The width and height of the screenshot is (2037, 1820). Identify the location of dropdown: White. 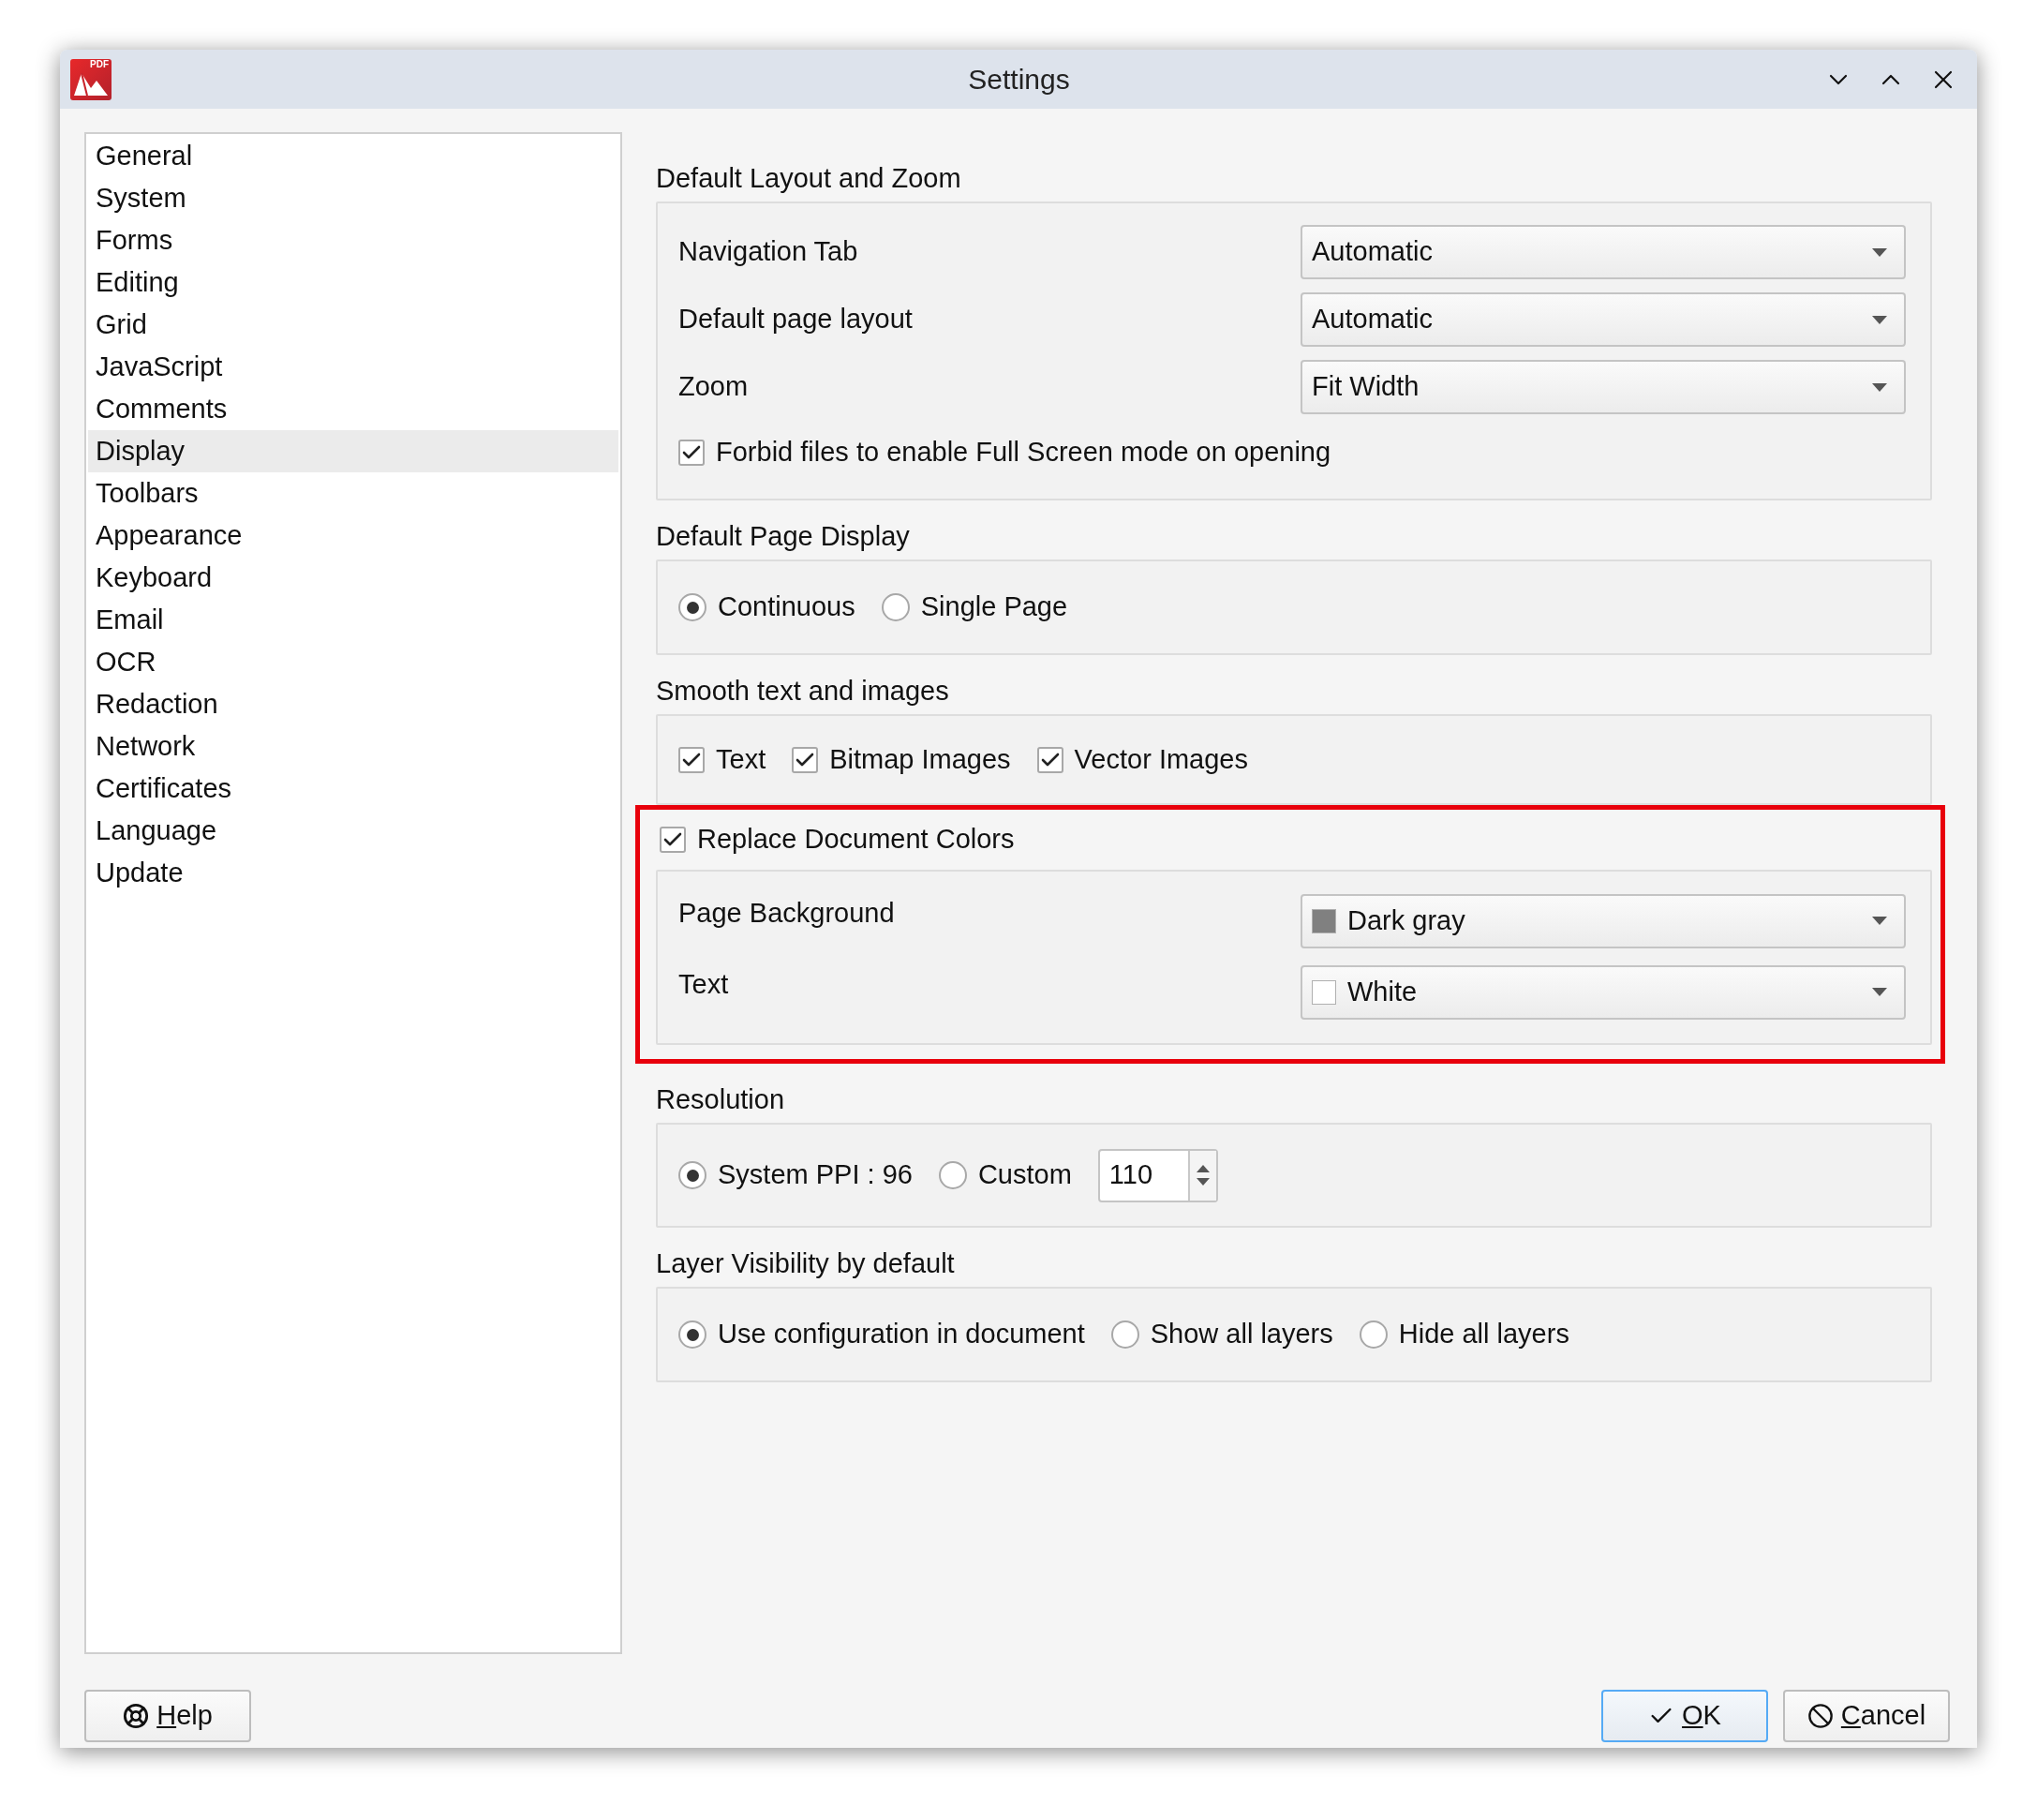
(1603, 992).